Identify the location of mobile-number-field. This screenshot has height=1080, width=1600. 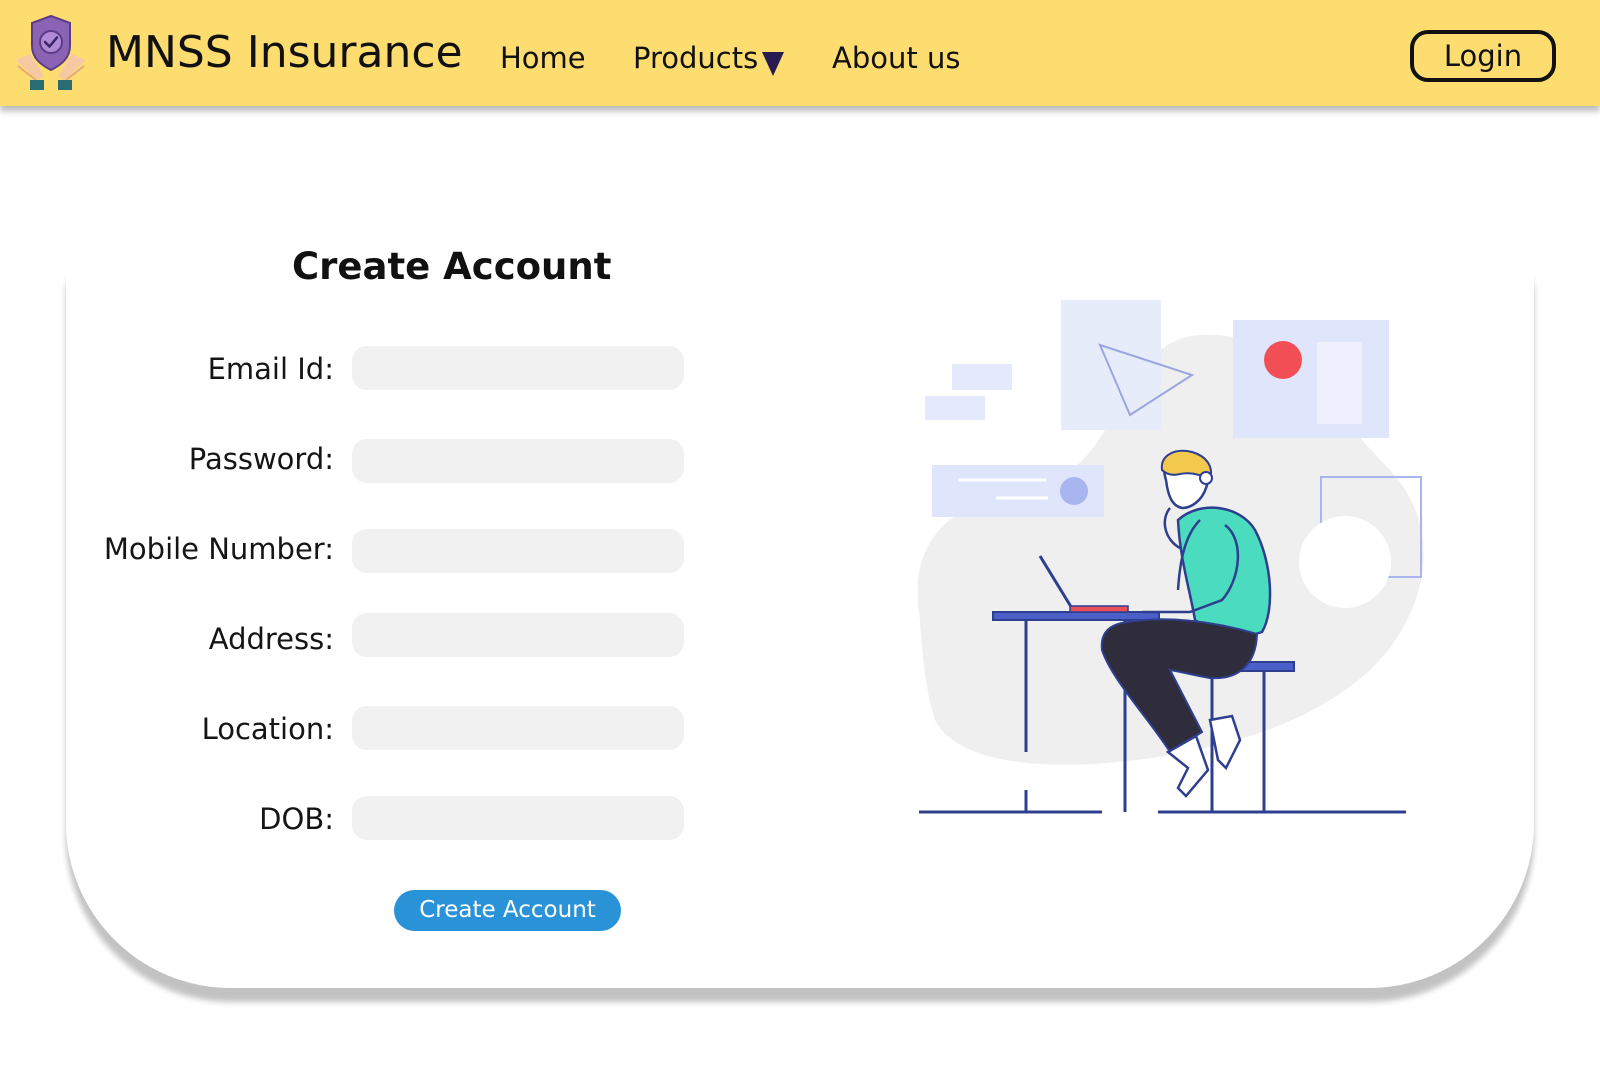
(518, 551).